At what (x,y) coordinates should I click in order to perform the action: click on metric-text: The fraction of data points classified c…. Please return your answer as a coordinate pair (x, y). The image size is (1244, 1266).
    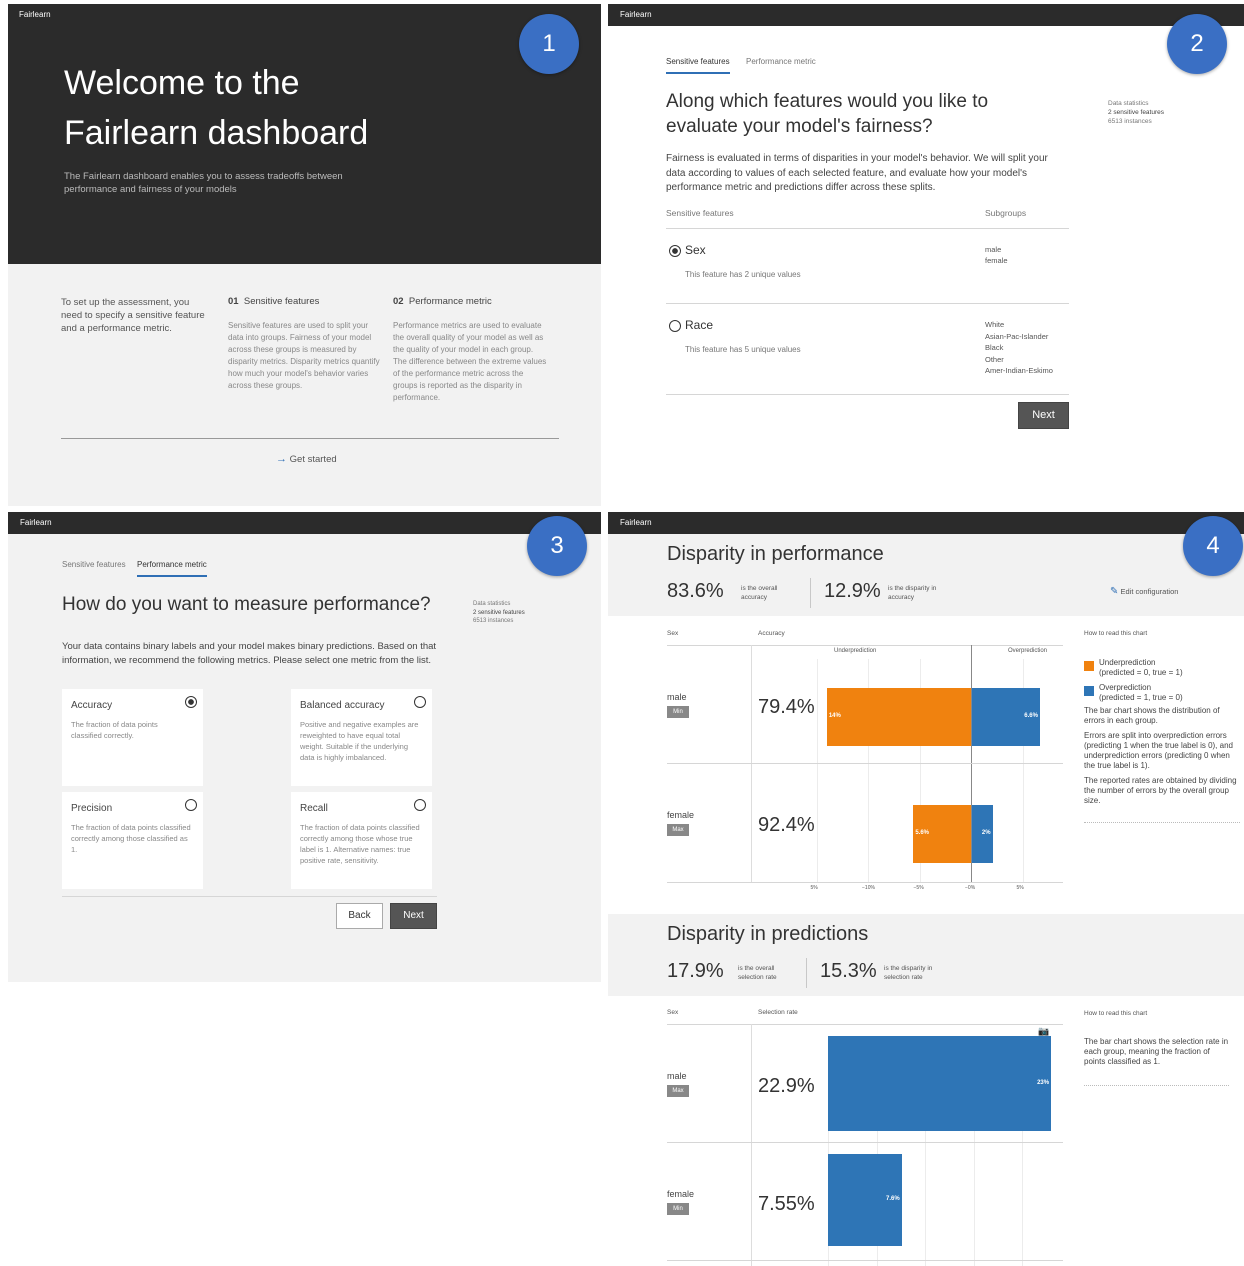
    Looking at the image, I should click on (360, 844).